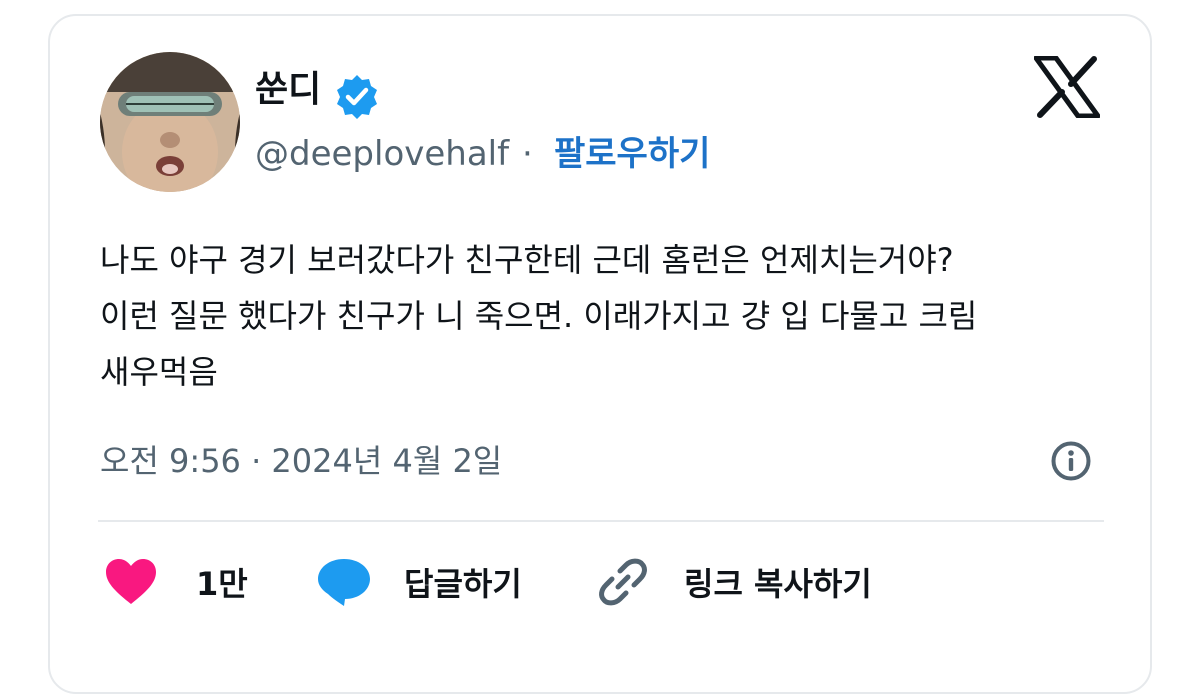  Describe the element at coordinates (301, 461) in the screenshot. I see `tweet-timestamp: 오전 9:56 · 2024년 4월 2일` at that location.